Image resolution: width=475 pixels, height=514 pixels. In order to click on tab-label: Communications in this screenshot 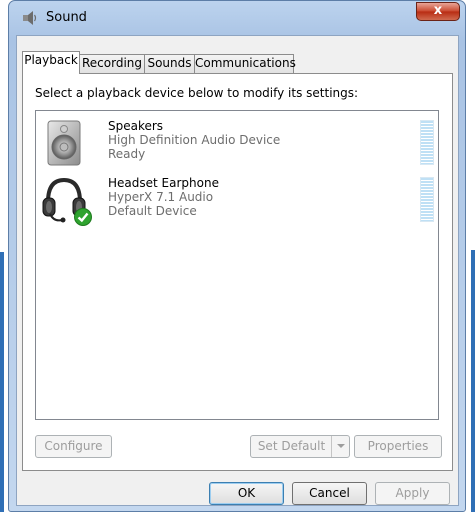, I will do `click(245, 63)`.